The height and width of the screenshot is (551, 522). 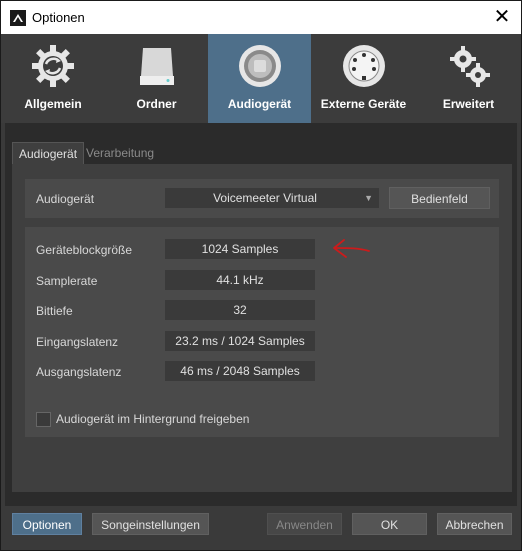 What do you see at coordinates (120, 153) in the screenshot?
I see `tab-processing: Verarbeitung` at bounding box center [120, 153].